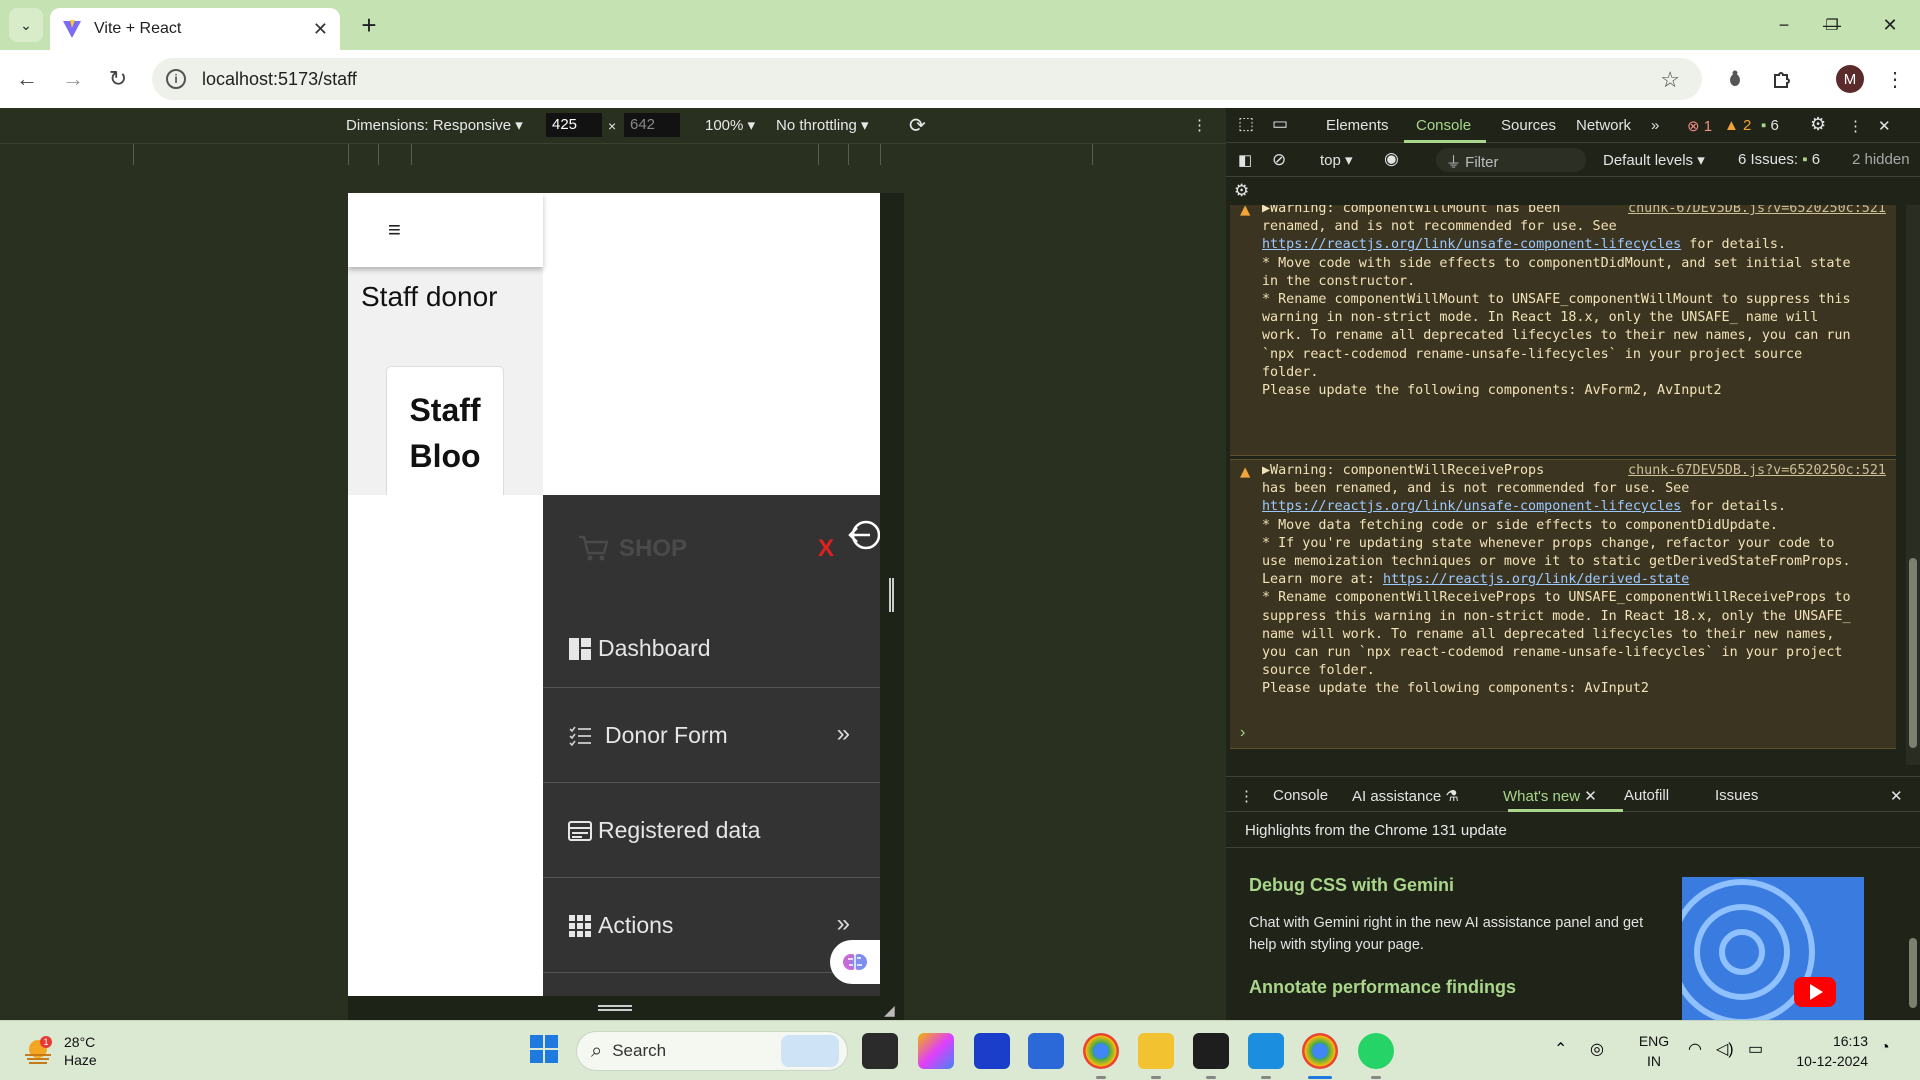 Image resolution: width=1920 pixels, height=1080 pixels. Describe the element at coordinates (1699, 126) in the screenshot. I see `error-count: ⊗ 1` at that location.